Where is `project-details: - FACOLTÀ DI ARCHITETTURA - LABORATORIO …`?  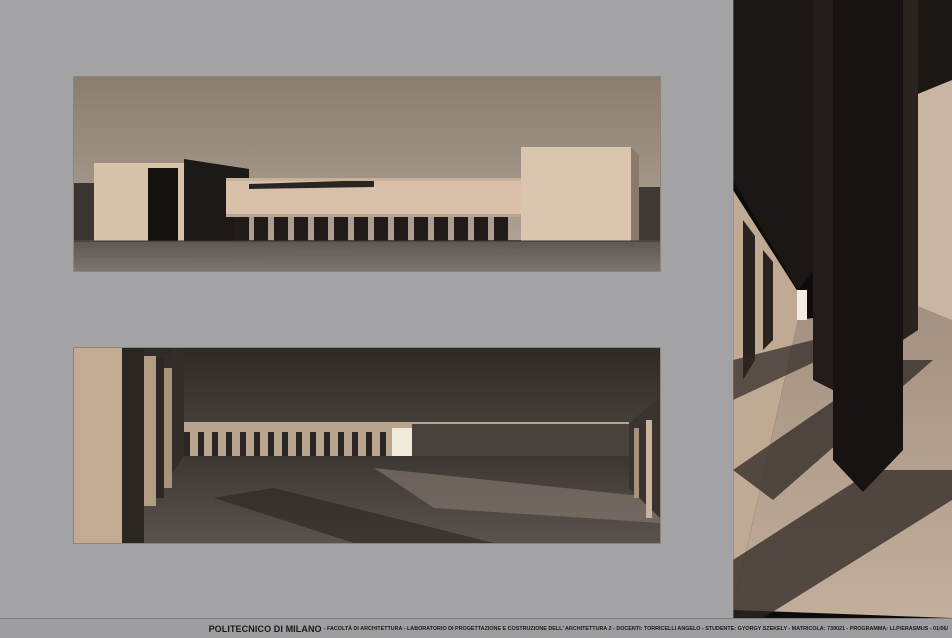 project-details: - FACOLTÀ DI ARCHITETTURA - LABORATORIO … is located at coordinates (635, 628).